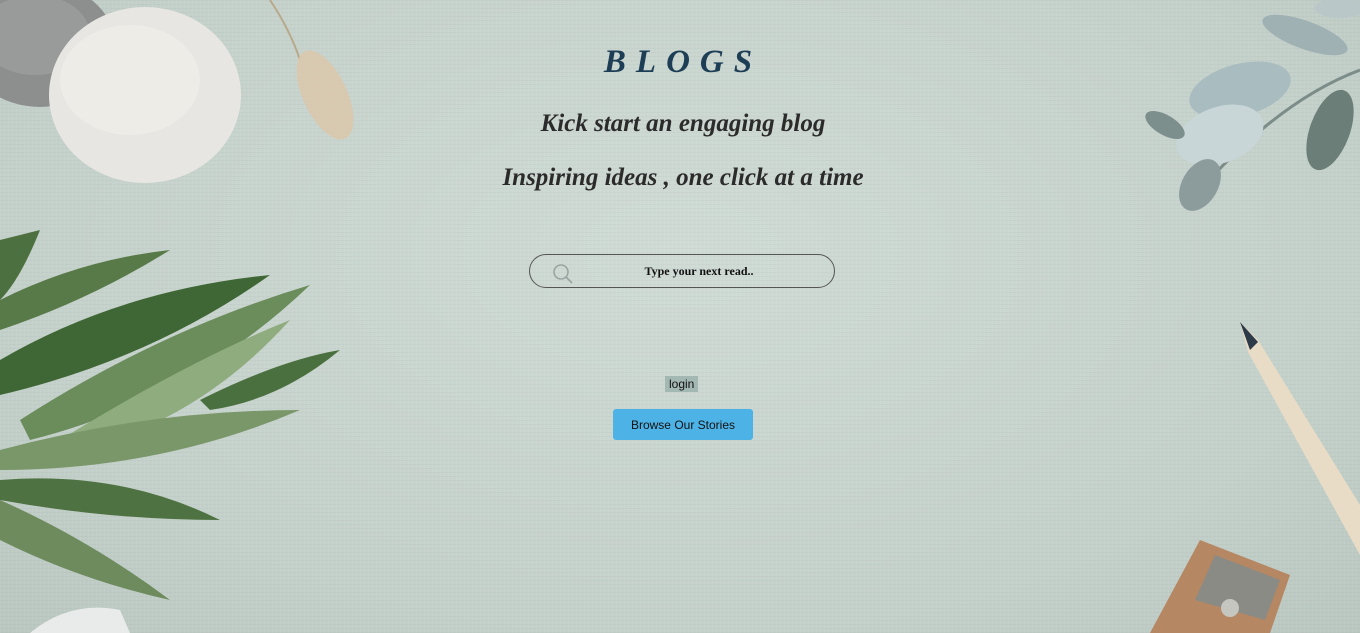  I want to click on search-bar, so click(682, 271).